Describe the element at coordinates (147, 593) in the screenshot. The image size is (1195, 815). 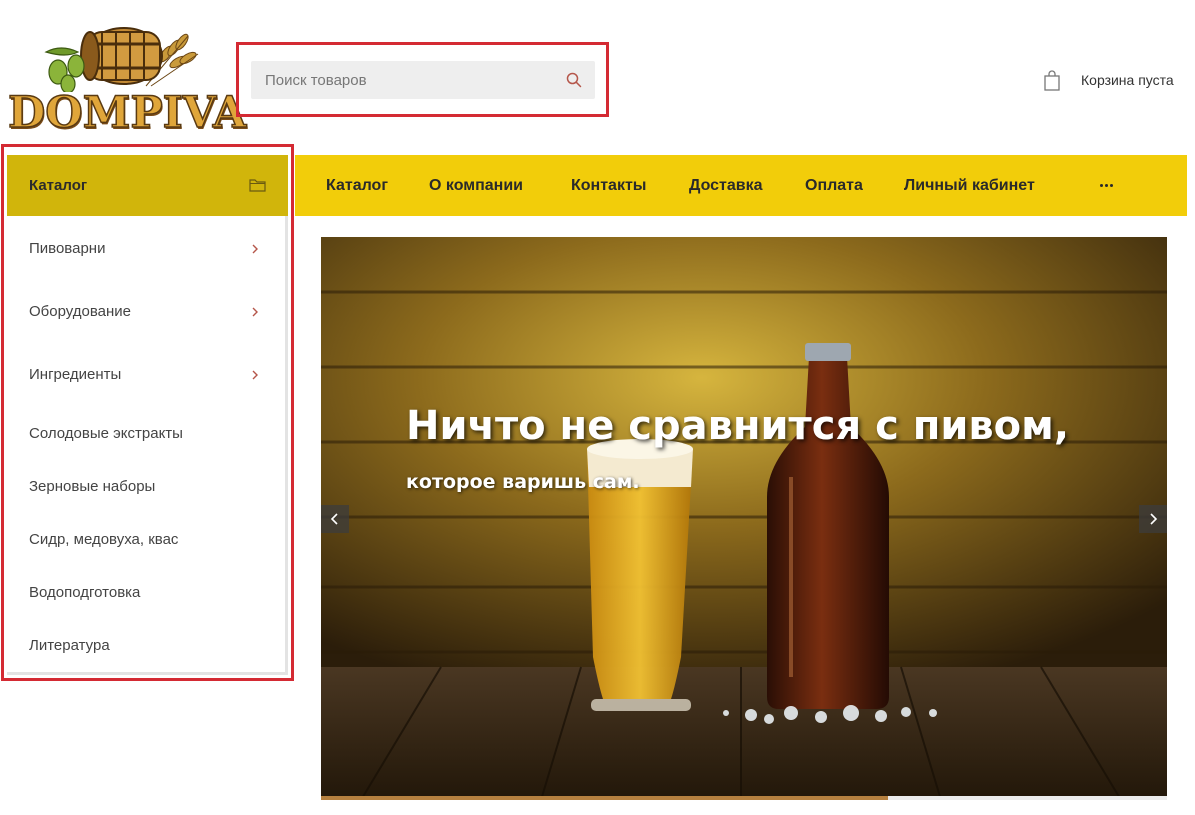
I see `catalog-item-water-treatment: Водоподготовка` at that location.